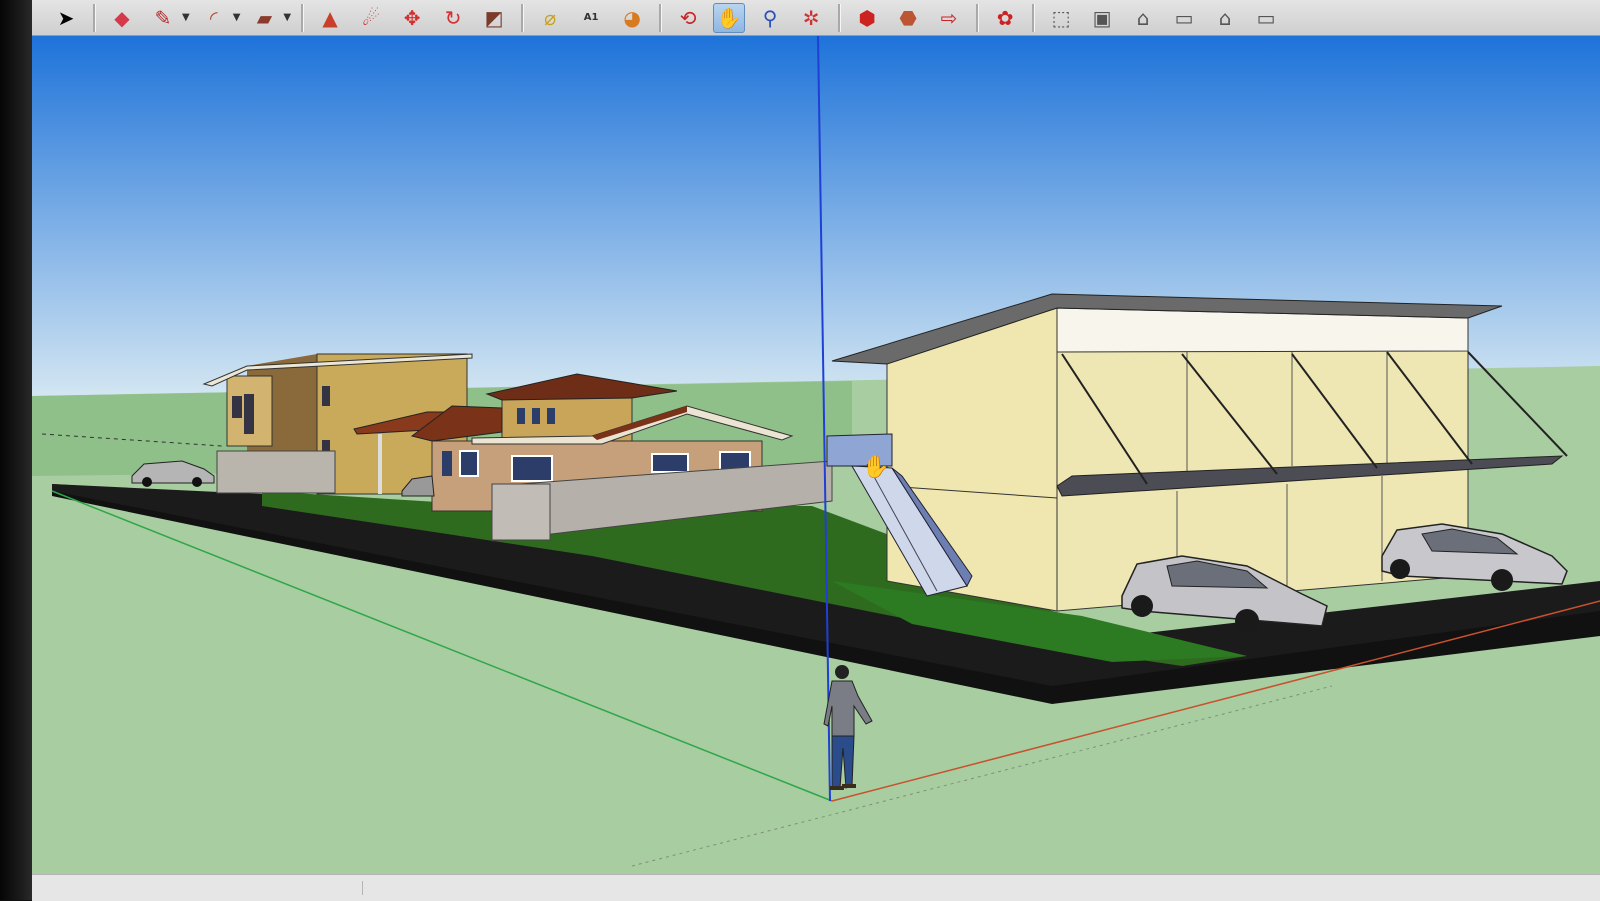 Image resolution: width=1600 pixels, height=901 pixels. I want to click on text-icon: A1, so click(591, 17).